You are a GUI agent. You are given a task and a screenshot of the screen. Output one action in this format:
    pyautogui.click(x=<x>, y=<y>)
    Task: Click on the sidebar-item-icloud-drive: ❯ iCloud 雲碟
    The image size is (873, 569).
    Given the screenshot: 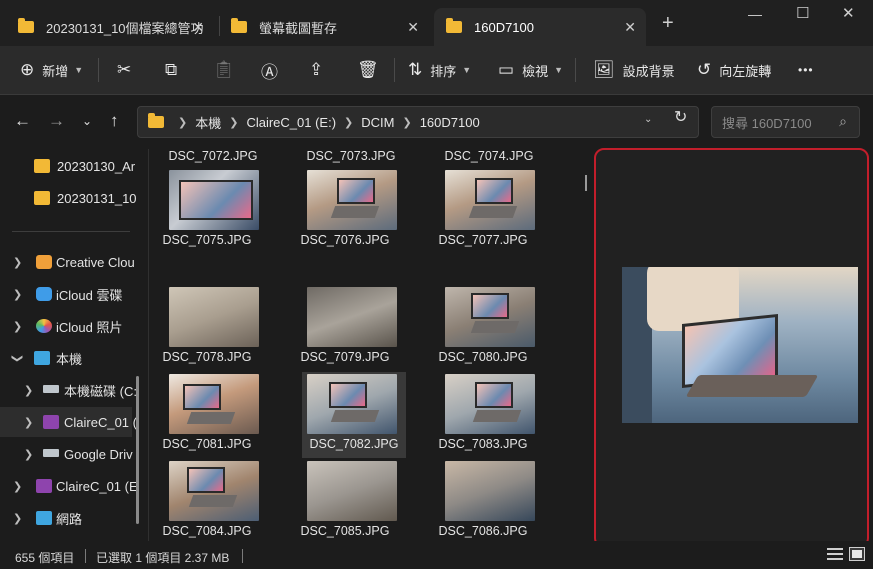 What is the action you would take?
    pyautogui.click(x=66, y=294)
    